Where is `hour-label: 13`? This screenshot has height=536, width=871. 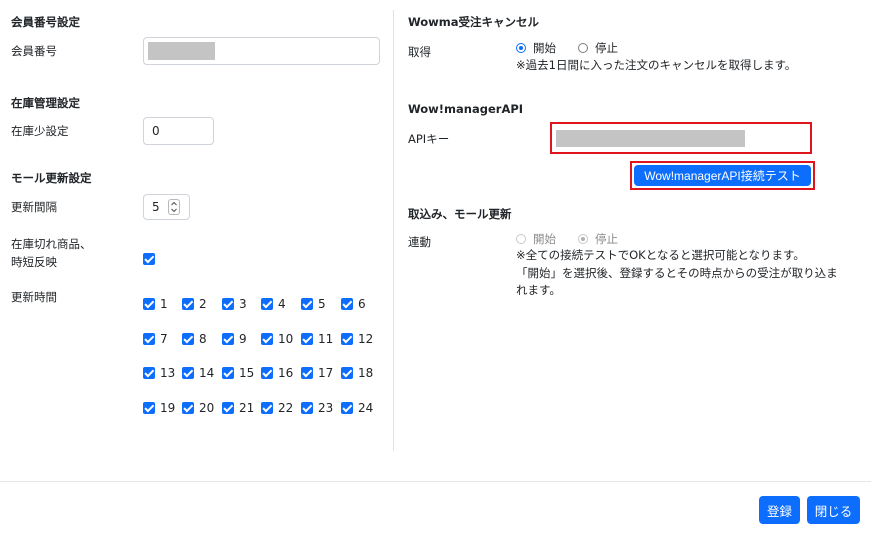 hour-label: 13 is located at coordinates (168, 373).